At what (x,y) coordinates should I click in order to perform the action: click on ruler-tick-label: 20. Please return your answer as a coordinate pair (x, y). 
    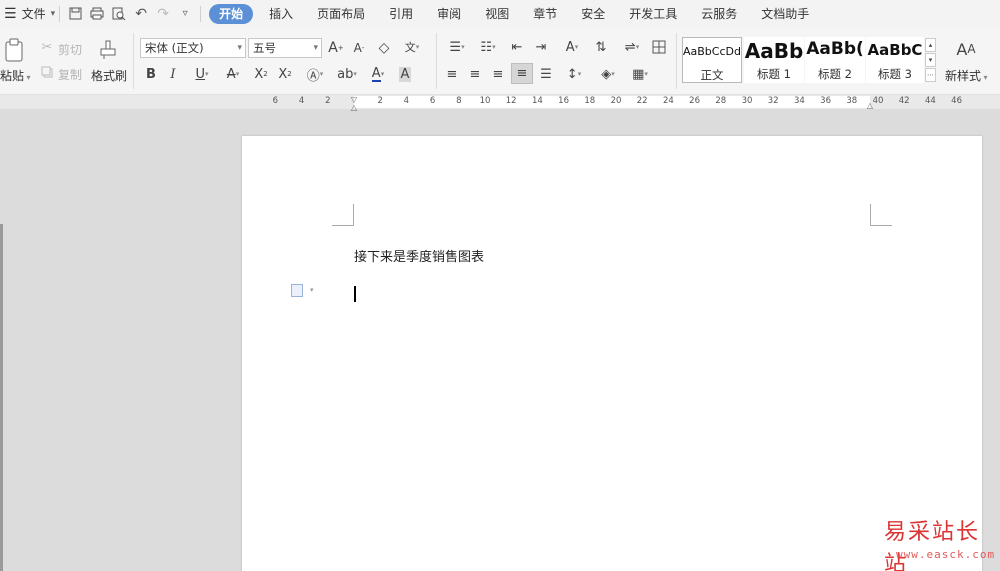
    Looking at the image, I should click on (616, 101).